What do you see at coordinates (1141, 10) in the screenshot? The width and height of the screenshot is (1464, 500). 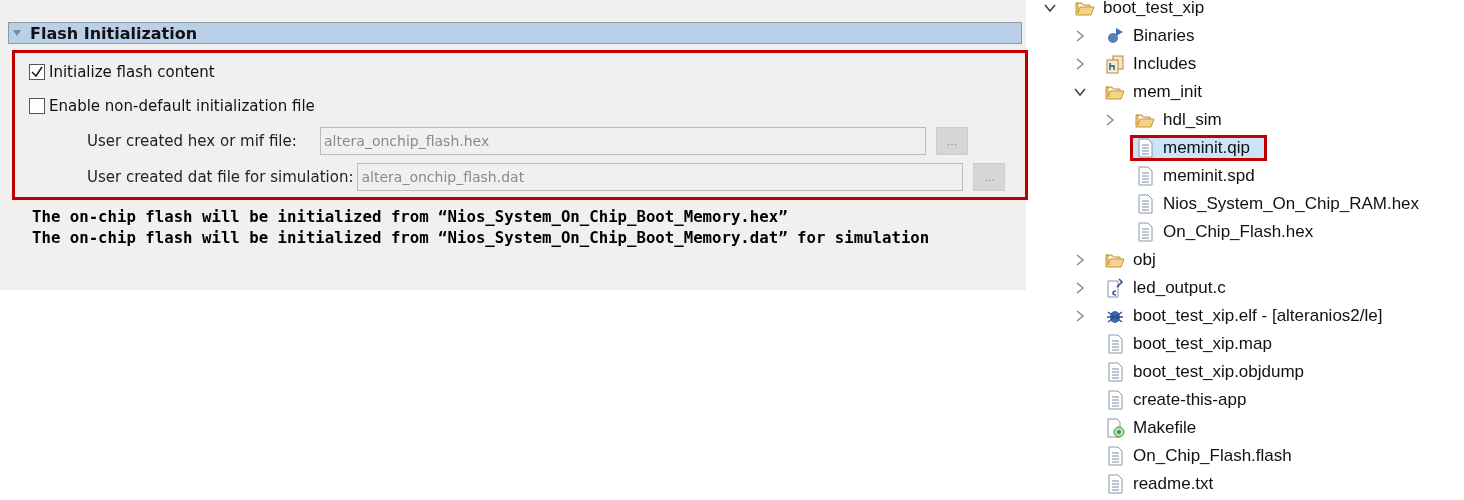 I see `tree-item: boot_test_xip` at bounding box center [1141, 10].